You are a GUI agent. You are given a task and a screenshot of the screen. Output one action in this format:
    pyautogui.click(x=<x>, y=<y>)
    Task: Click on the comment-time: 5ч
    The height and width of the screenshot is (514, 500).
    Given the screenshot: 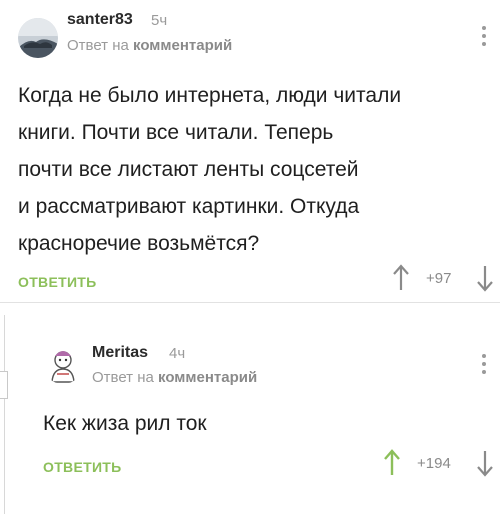 What is the action you would take?
    pyautogui.click(x=159, y=20)
    